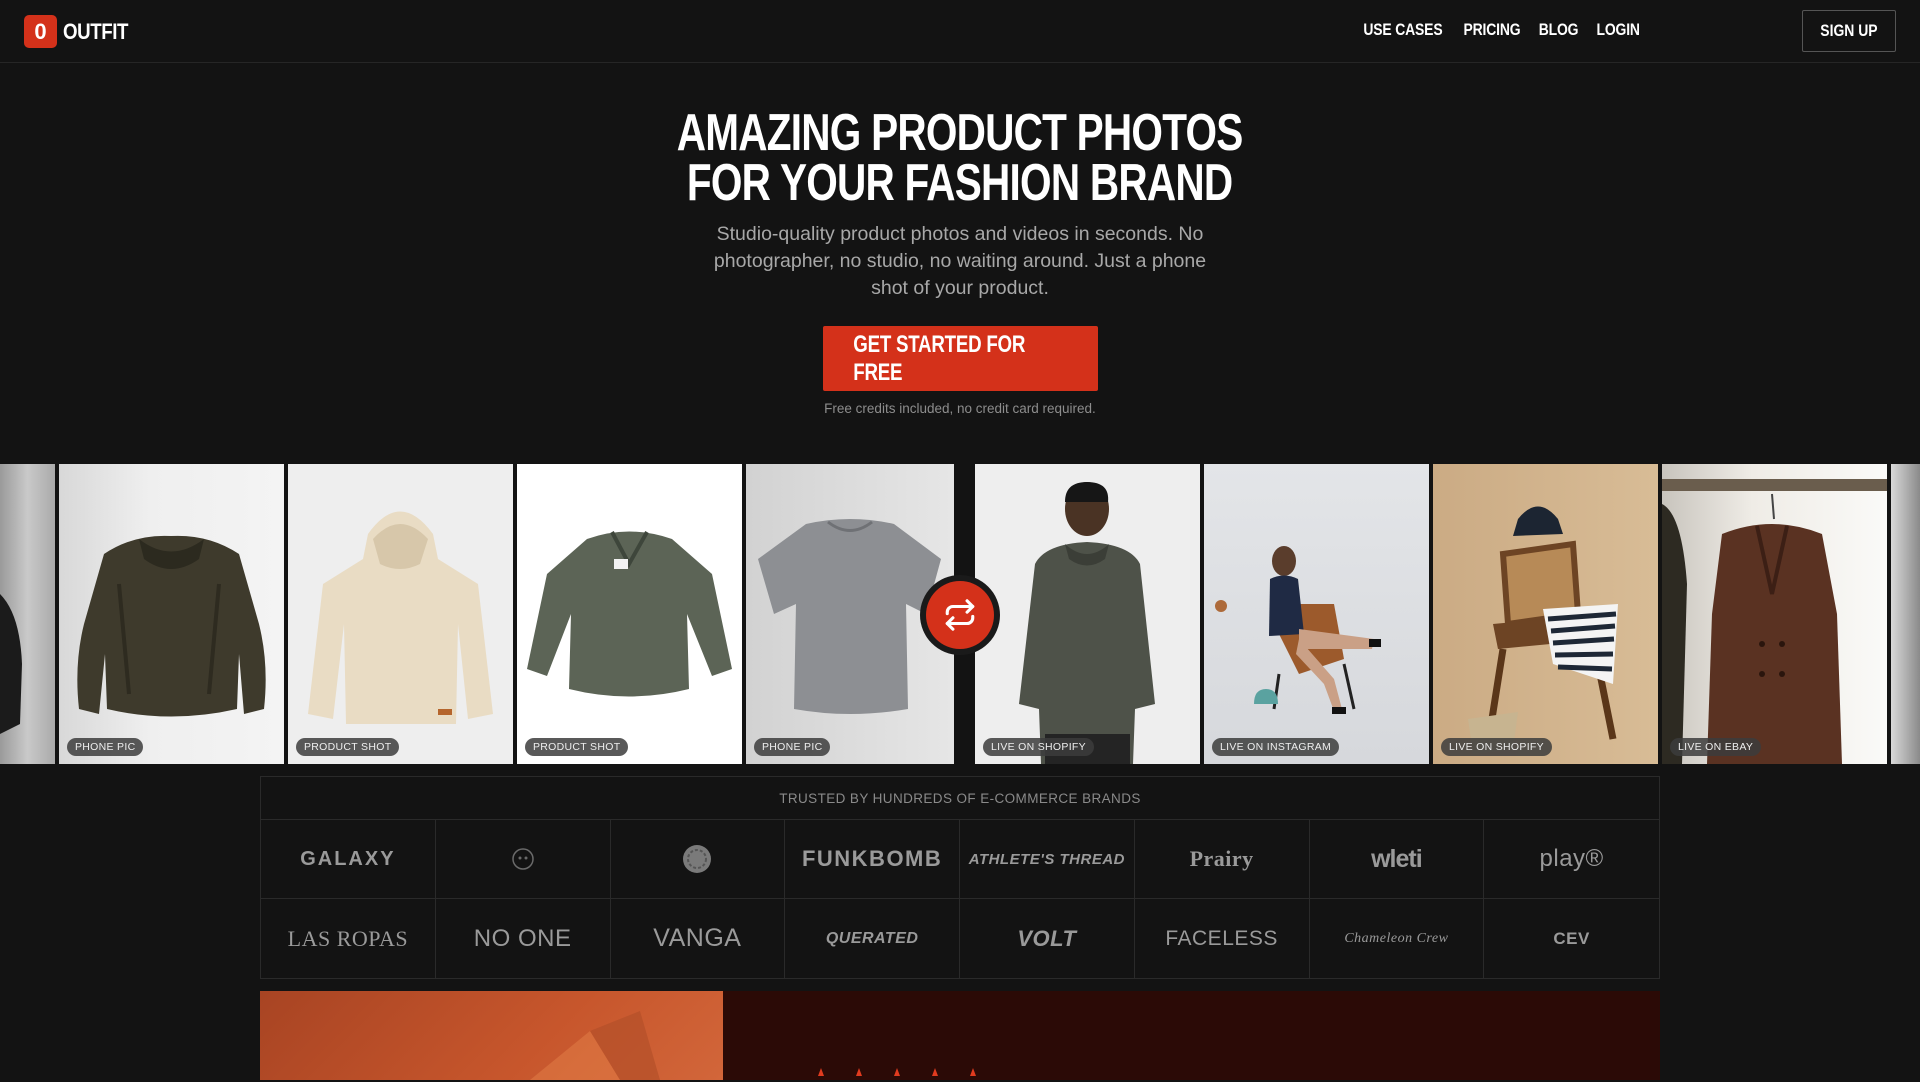 The width and height of the screenshot is (1920, 1082). I want to click on brand-faceless: FACELESS, so click(1222, 938).